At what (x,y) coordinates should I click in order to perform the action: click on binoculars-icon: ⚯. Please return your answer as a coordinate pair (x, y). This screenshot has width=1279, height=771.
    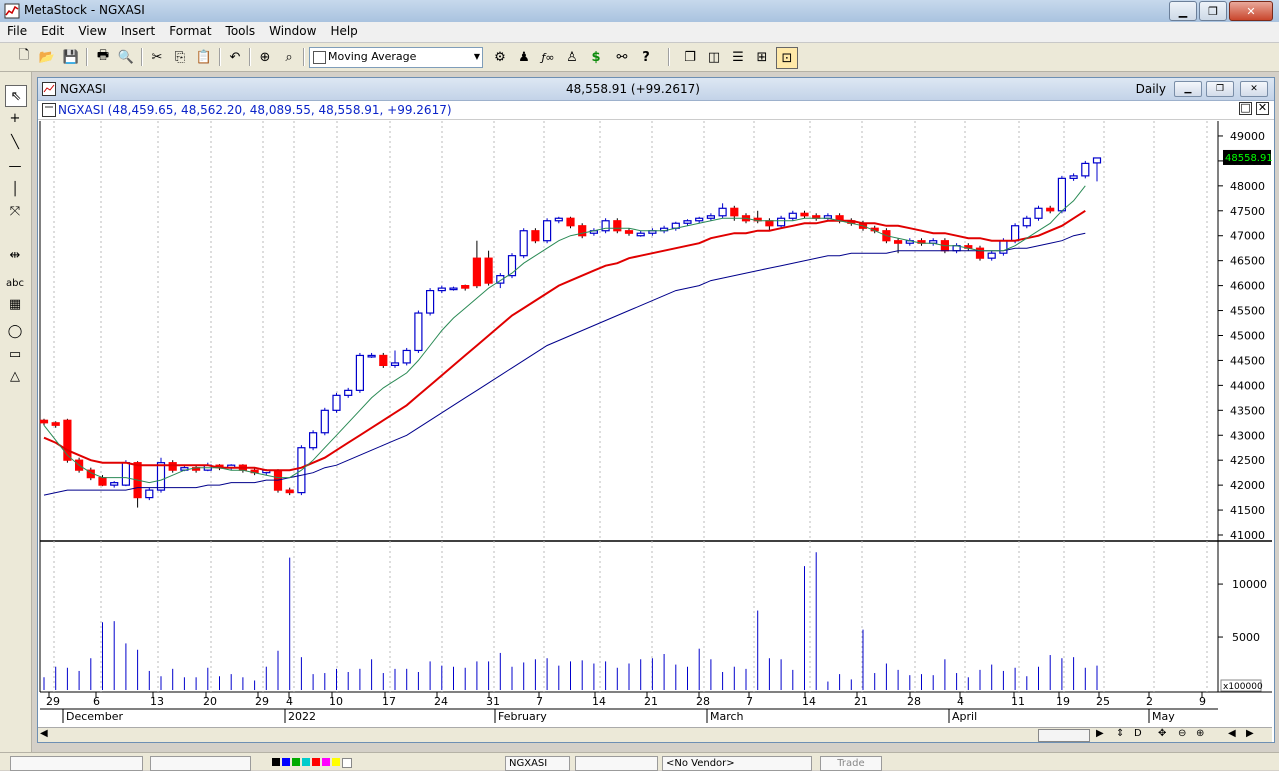
    Looking at the image, I should click on (622, 57).